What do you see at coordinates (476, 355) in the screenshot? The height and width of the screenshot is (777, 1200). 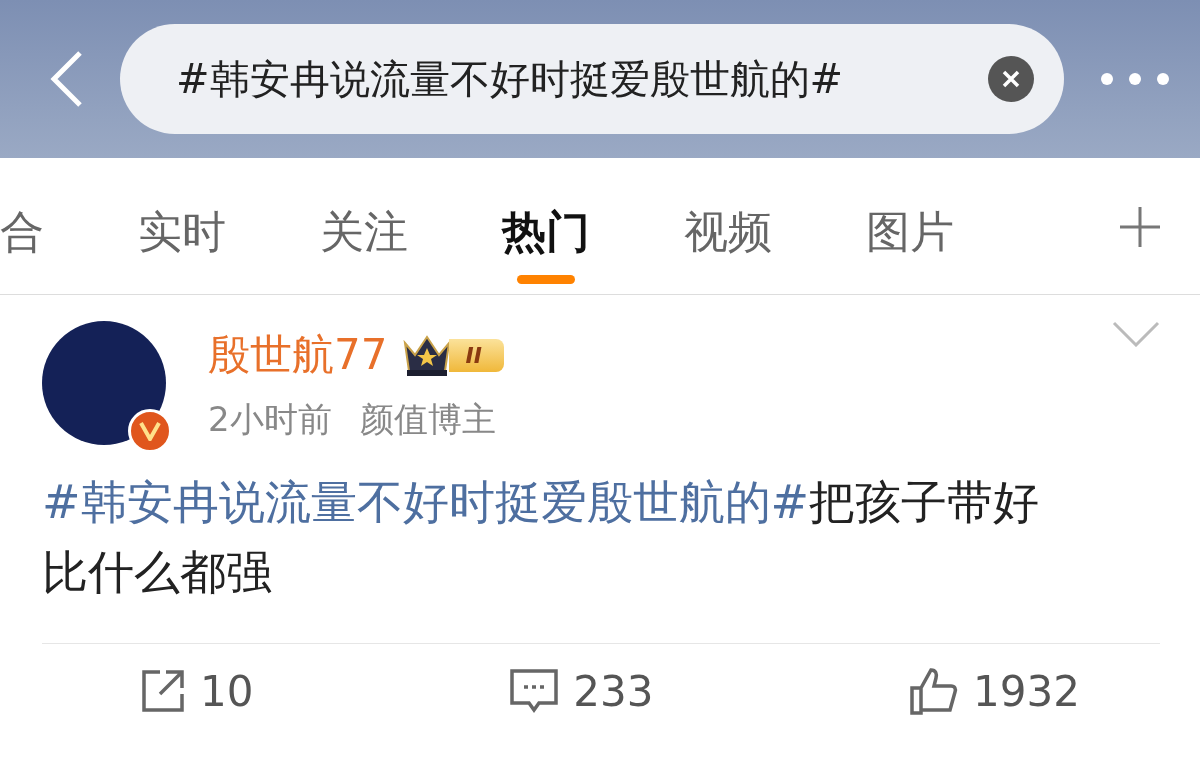 I see `level-badge: II` at bounding box center [476, 355].